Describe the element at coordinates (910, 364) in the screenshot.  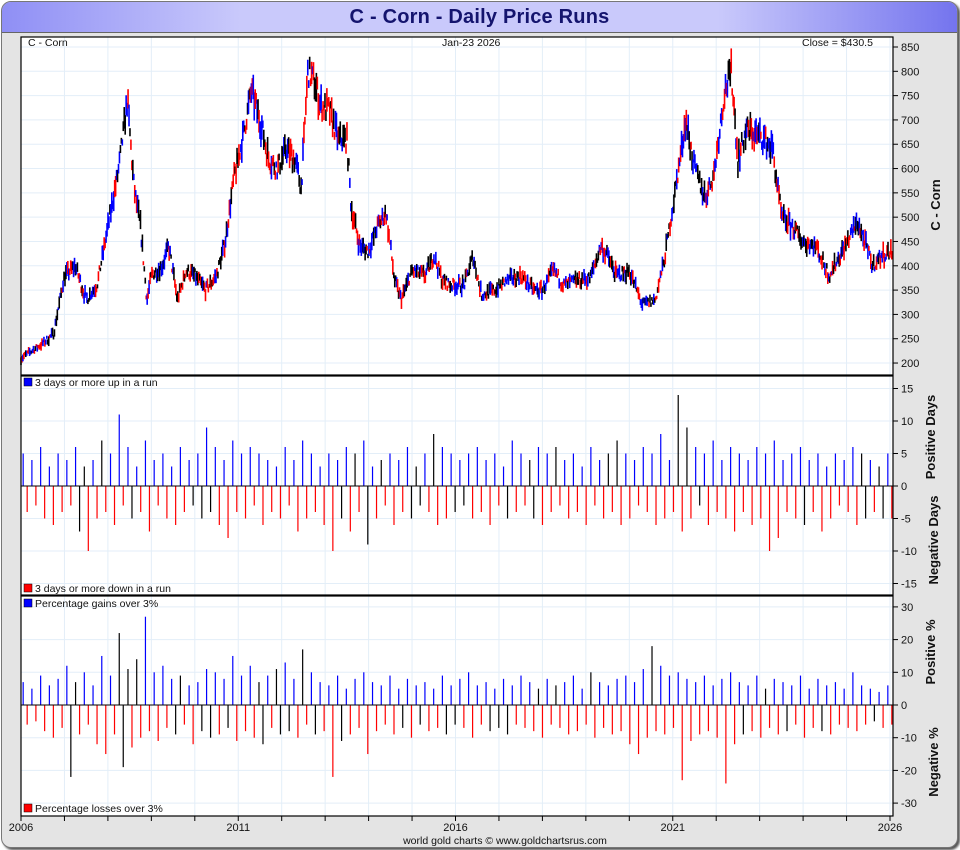
I see `price-tick-label: 200` at that location.